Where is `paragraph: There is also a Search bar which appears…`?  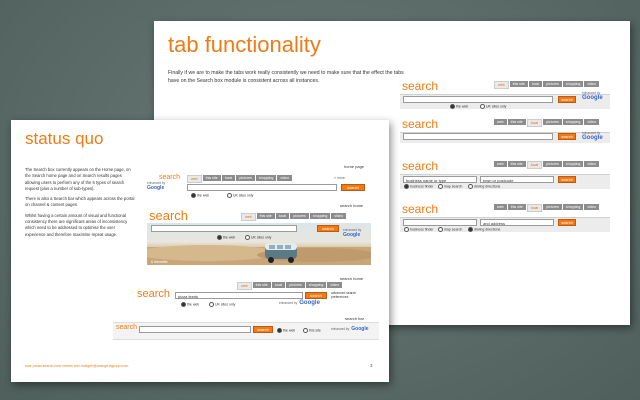
paragraph: There is also a Search bar which appears… is located at coordinates (80, 202).